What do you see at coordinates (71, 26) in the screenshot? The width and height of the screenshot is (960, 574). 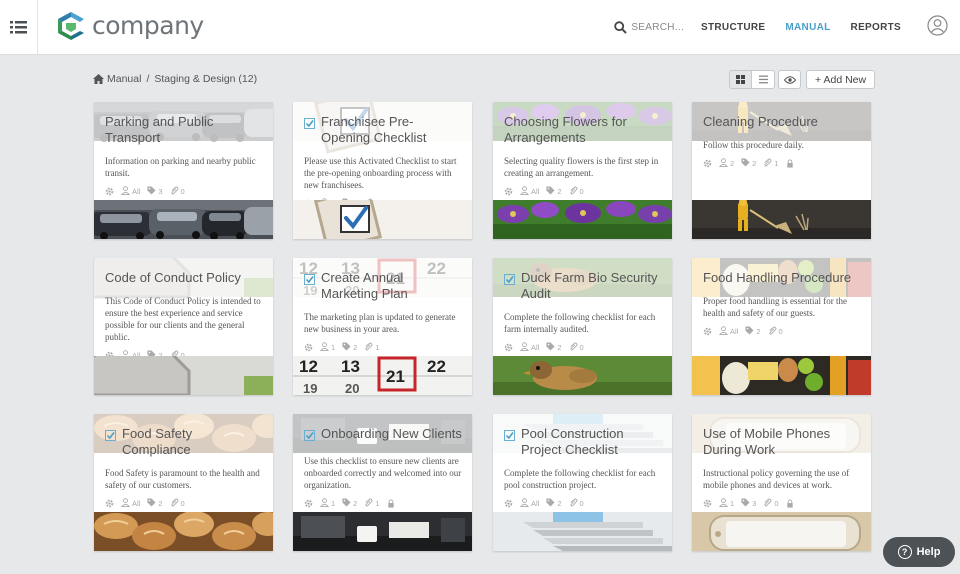 I see `company-logo-icon` at bounding box center [71, 26].